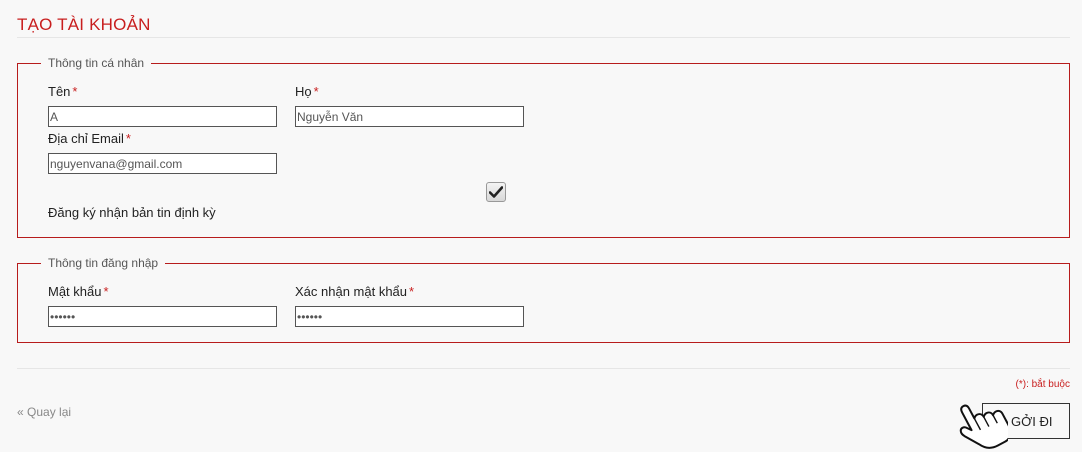 This screenshot has height=452, width=1082. Describe the element at coordinates (303, 91) in the screenshot. I see `last-name-label-text: Họ` at that location.